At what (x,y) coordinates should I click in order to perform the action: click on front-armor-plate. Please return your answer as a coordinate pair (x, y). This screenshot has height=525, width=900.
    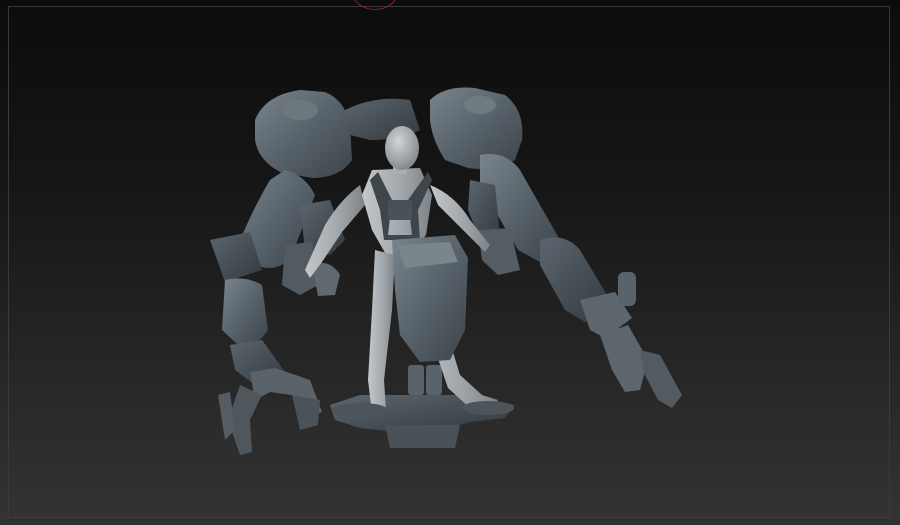
    Looking at the image, I should click on (430, 298).